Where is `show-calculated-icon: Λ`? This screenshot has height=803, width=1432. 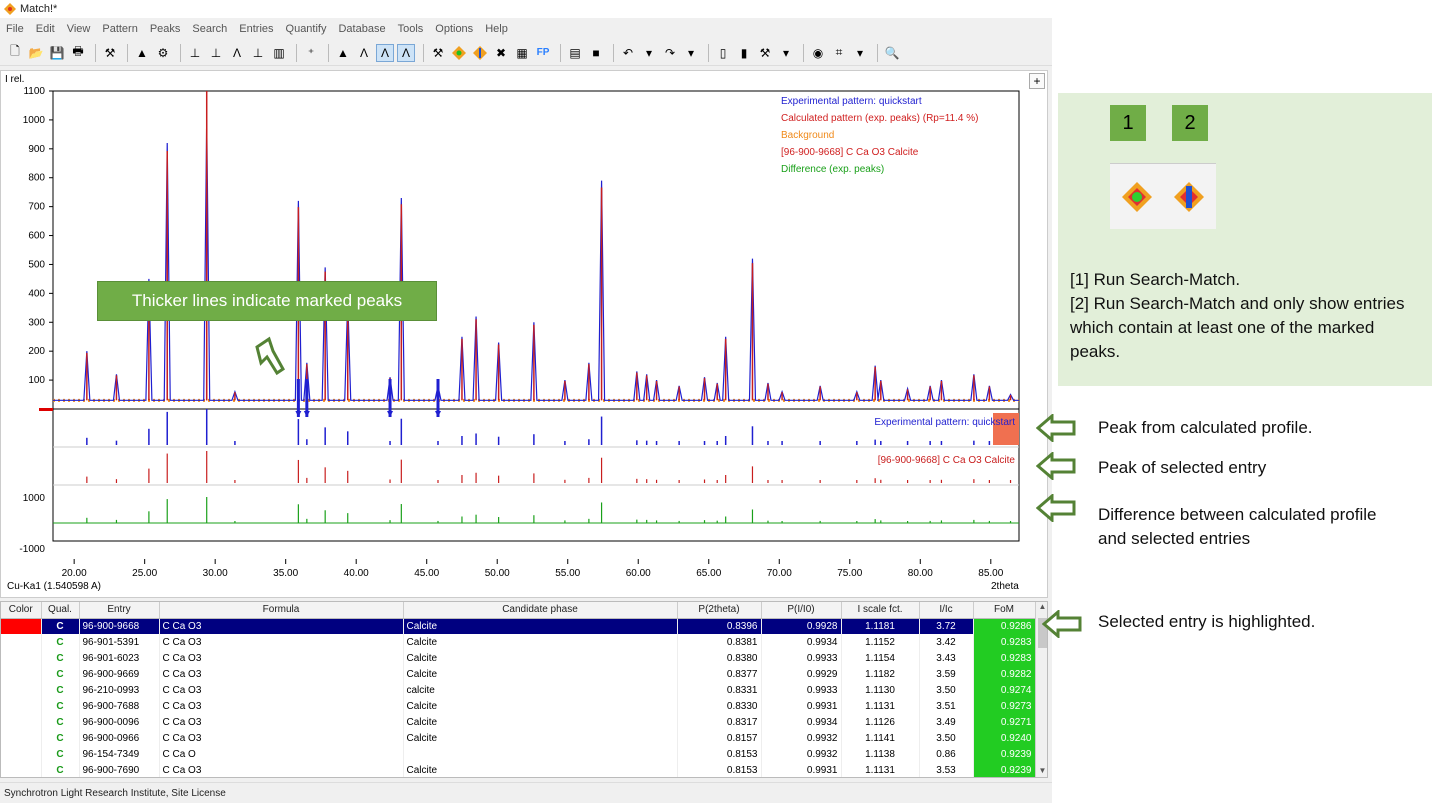 show-calculated-icon: Λ is located at coordinates (385, 52).